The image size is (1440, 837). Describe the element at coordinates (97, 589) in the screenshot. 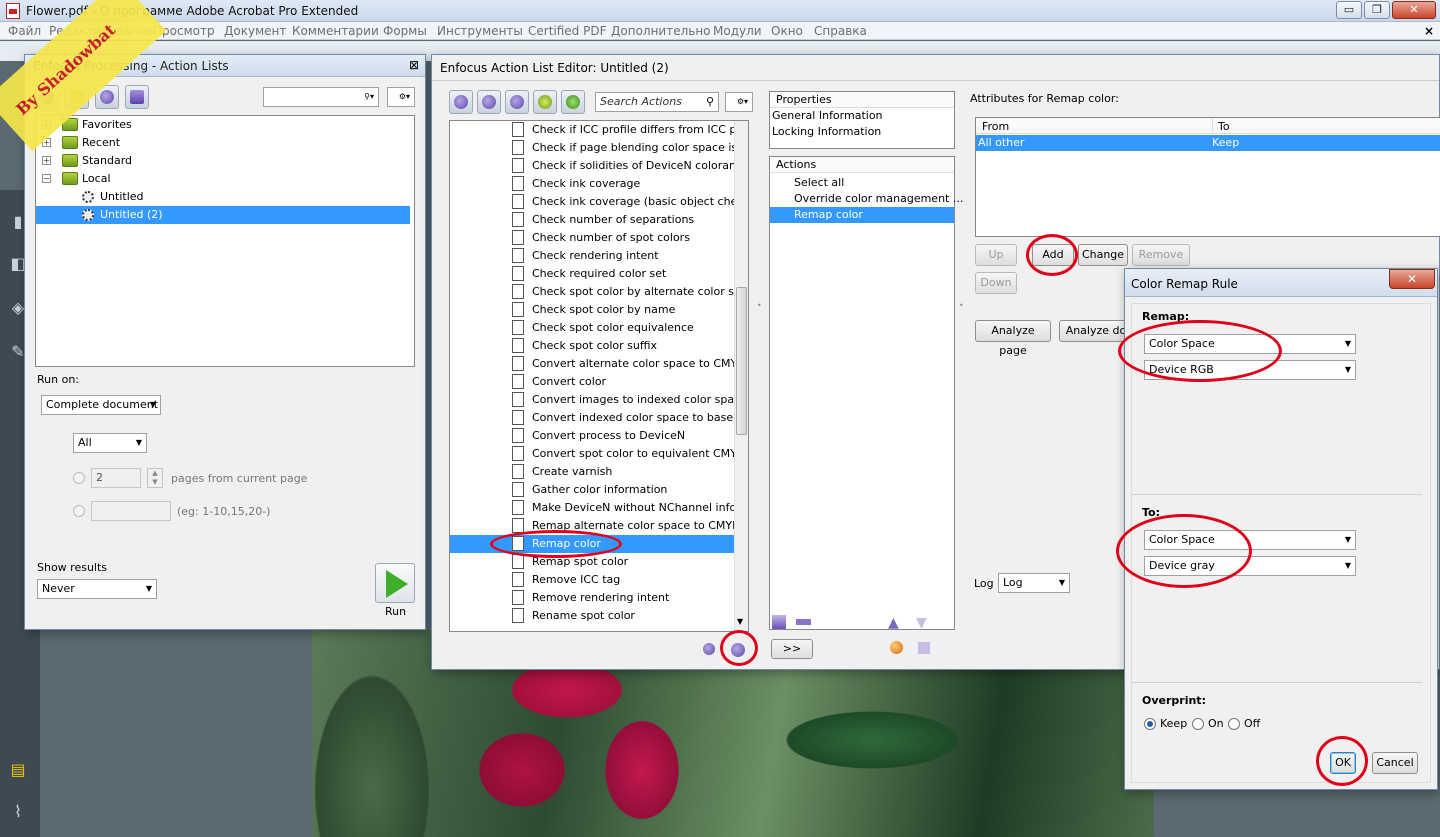

I see `show-results-select: Never ▼` at that location.